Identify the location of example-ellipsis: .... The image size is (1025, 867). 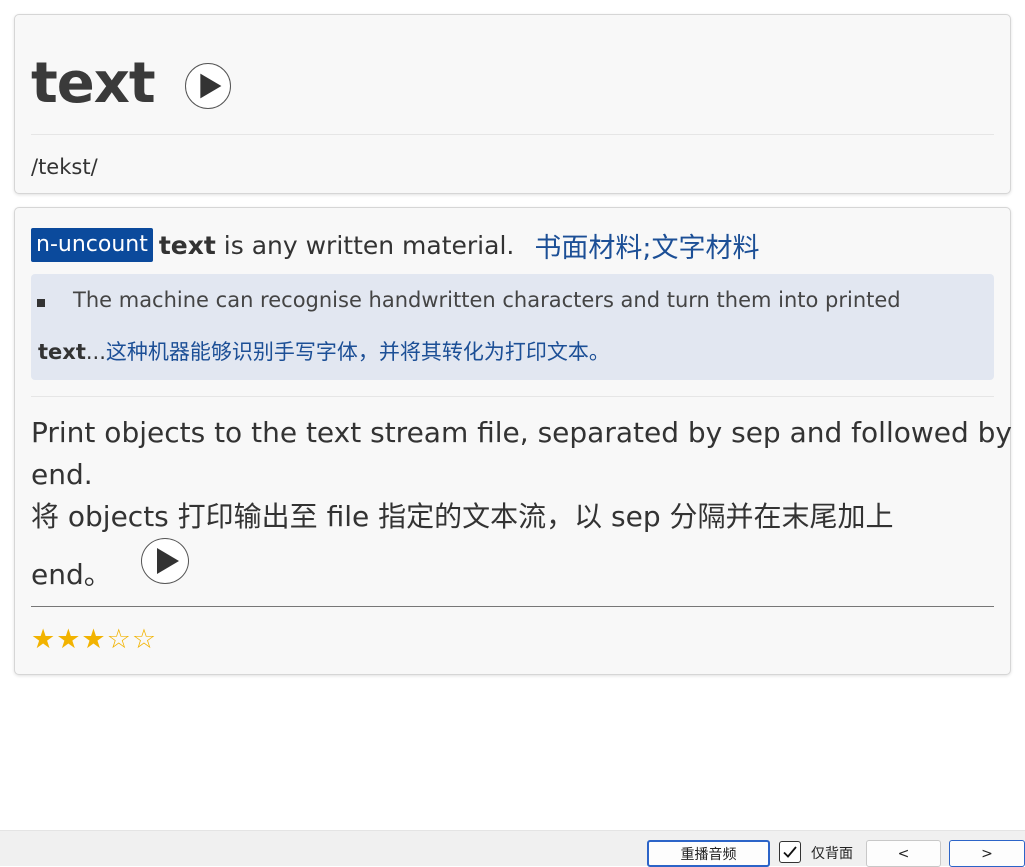
(95, 352).